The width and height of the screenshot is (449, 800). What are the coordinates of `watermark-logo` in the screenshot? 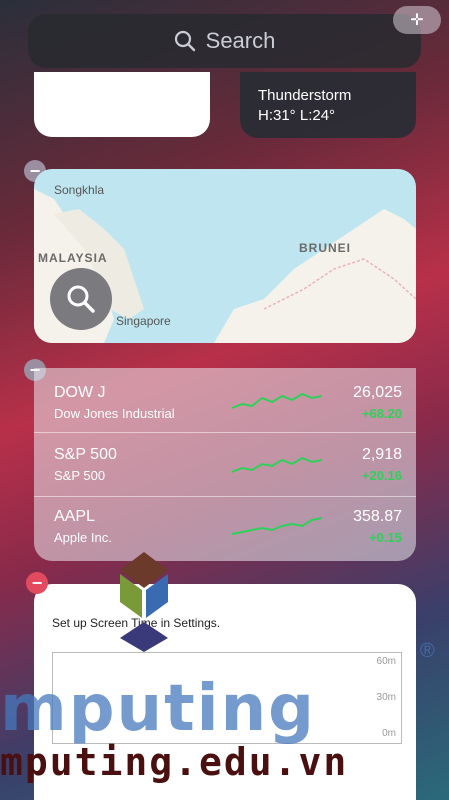 It's located at (144, 602).